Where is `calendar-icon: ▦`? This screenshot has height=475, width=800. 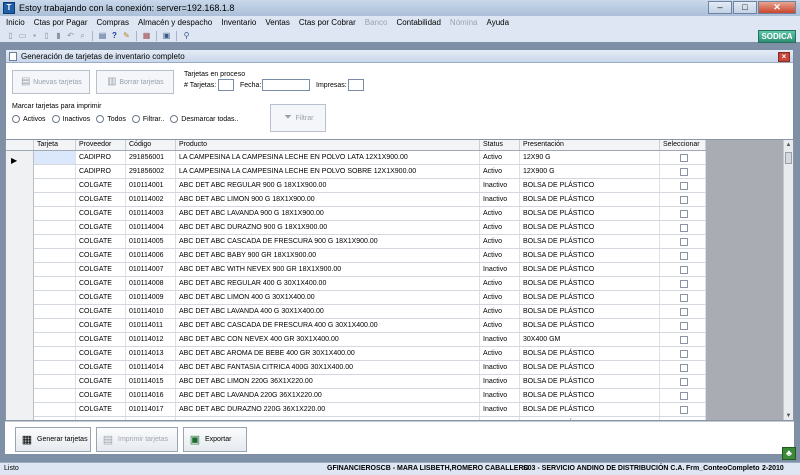 calendar-icon: ▦ is located at coordinates (146, 35).